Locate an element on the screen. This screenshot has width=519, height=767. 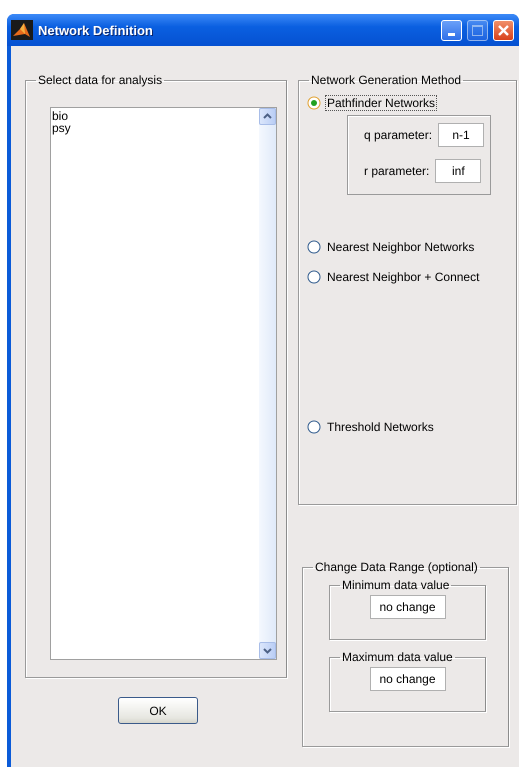
radio-label: Pathfinder Networks is located at coordinates (381, 103).